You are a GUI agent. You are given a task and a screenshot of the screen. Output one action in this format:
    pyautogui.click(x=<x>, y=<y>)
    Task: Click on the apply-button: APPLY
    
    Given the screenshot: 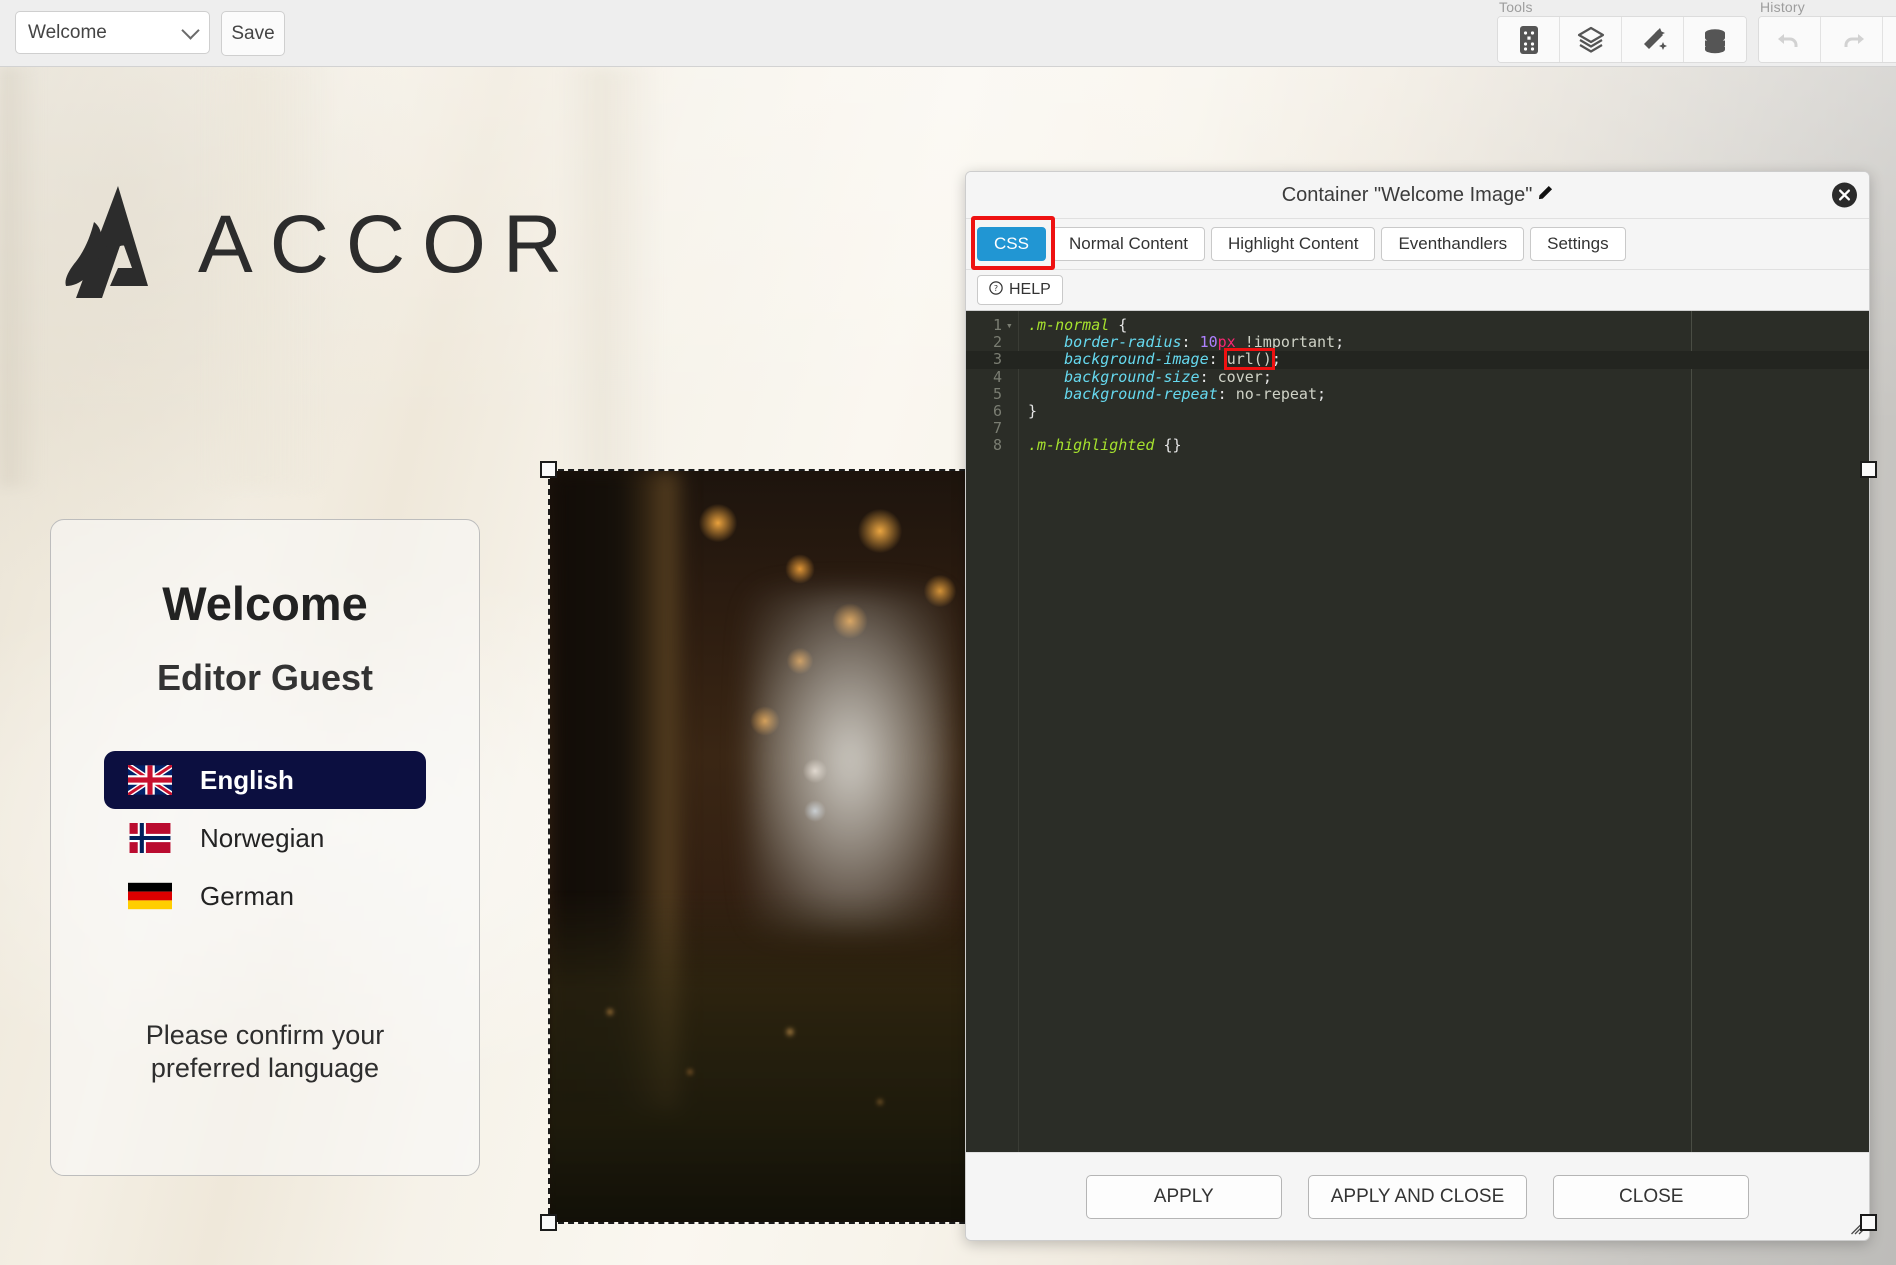 What is the action you would take?
    pyautogui.click(x=1183, y=1196)
    